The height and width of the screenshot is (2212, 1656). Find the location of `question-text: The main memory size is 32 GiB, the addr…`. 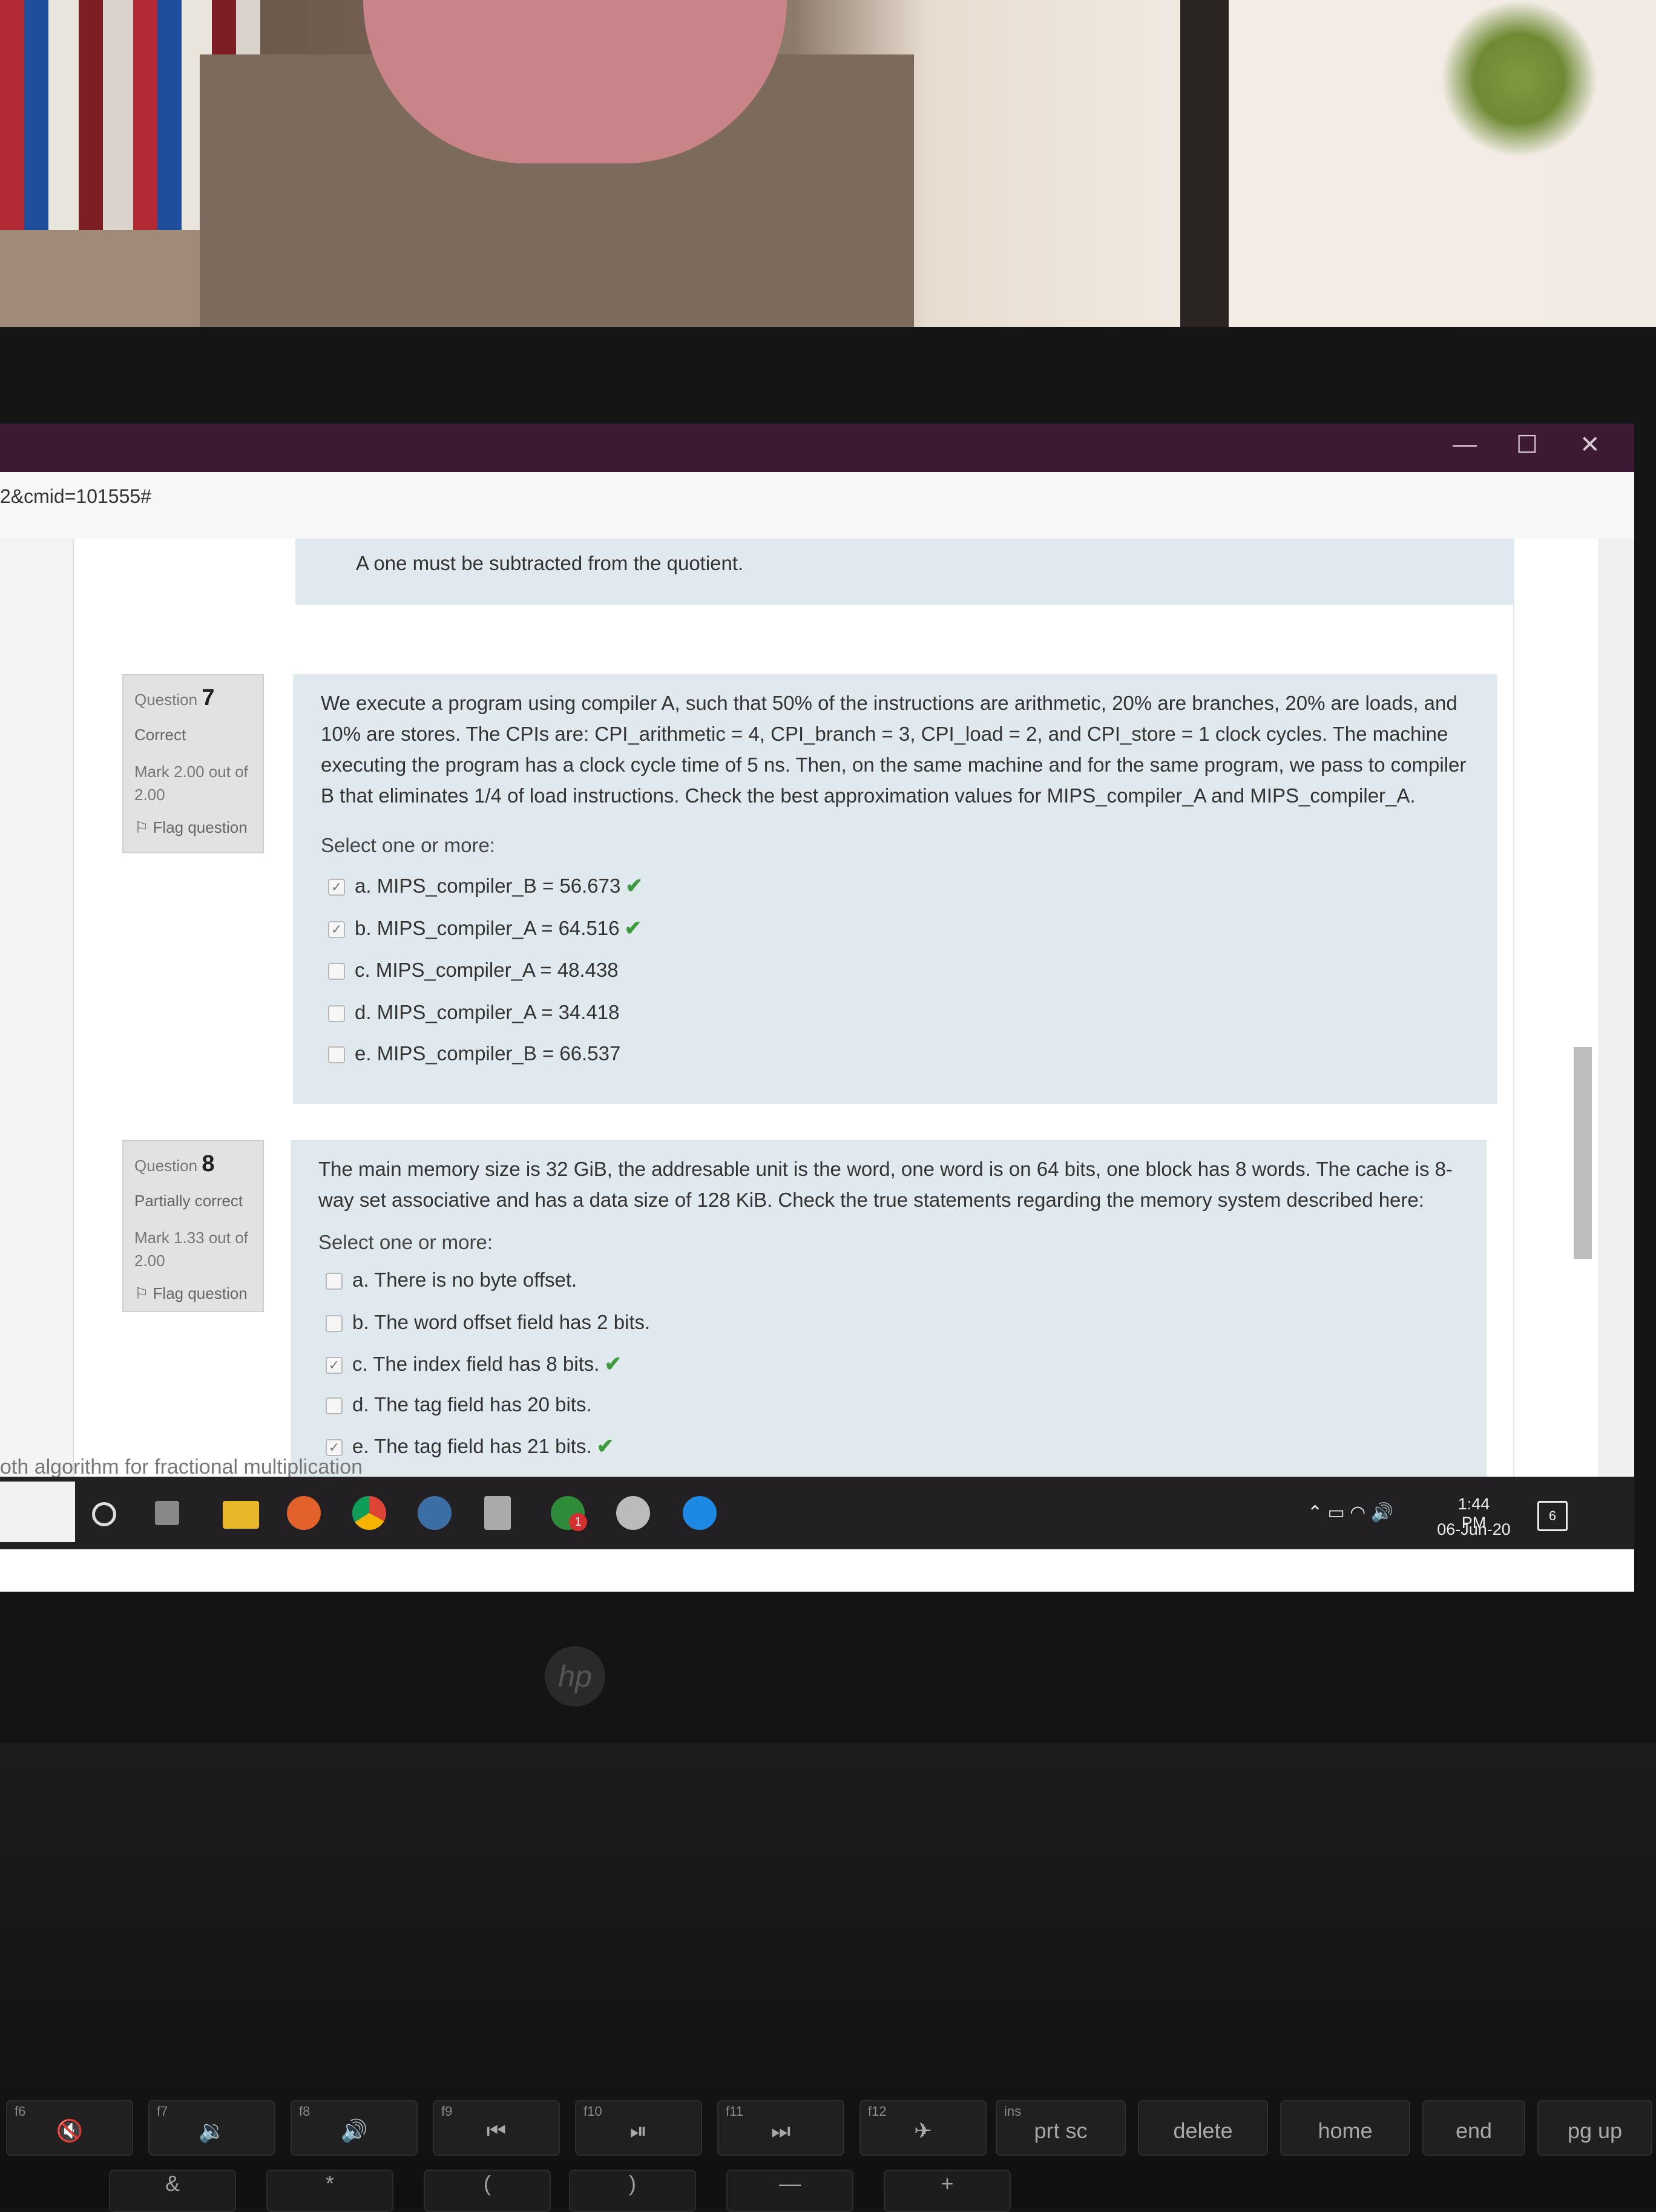

question-text: The main memory size is 32 GiB, the addr… is located at coordinates (885, 1185).